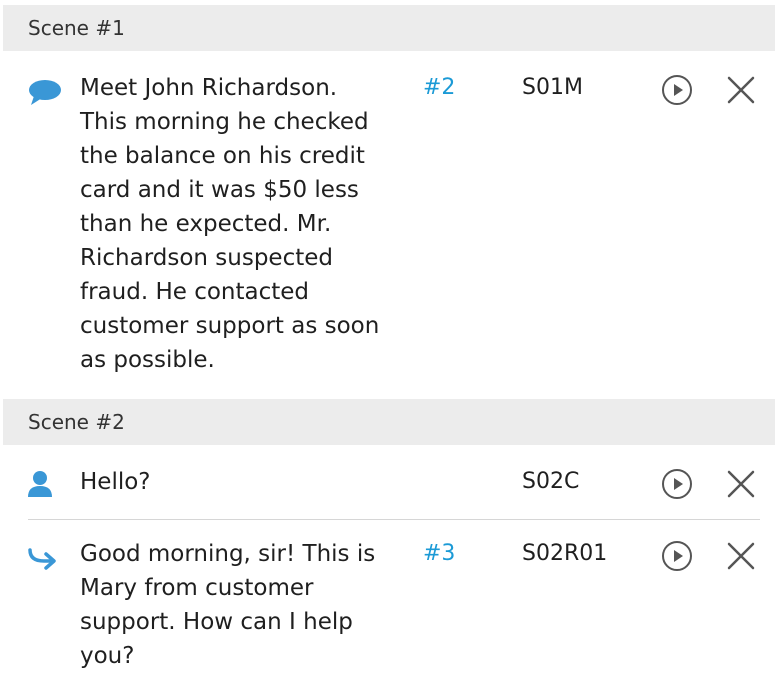 The width and height of the screenshot is (775, 673). I want to click on scene-title: Scene #2, so click(76, 422).